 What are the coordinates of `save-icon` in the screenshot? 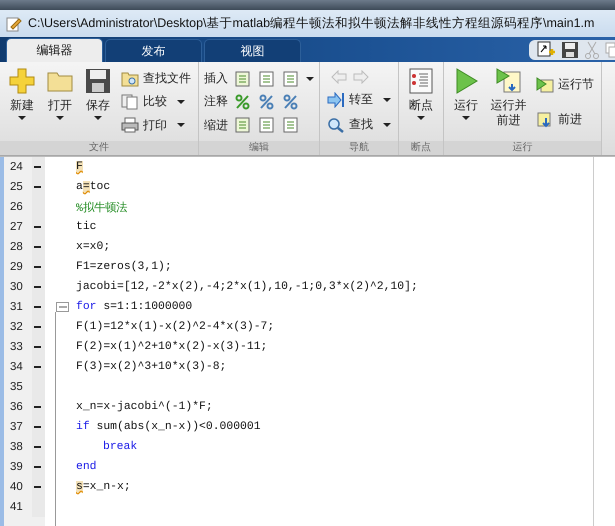 It's located at (570, 49).